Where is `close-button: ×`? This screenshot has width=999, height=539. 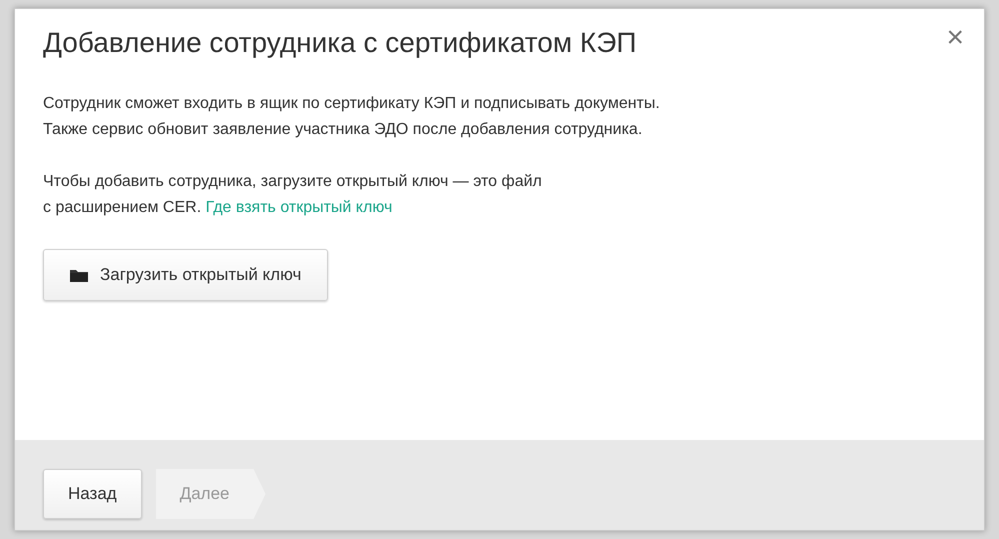
close-button: × is located at coordinates (955, 38).